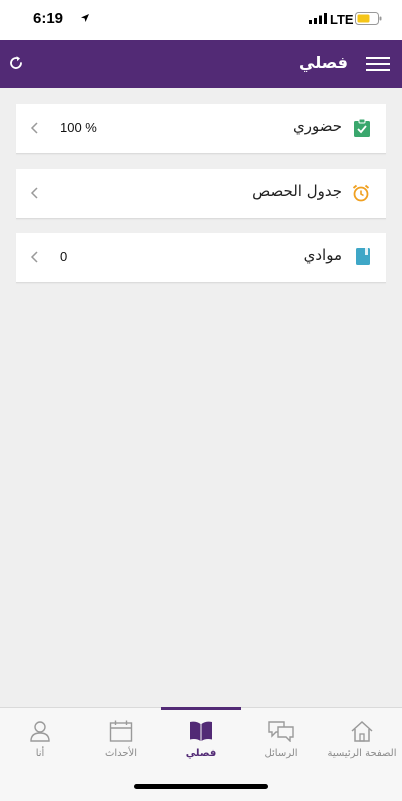 Image resolution: width=402 pixels, height=801 pixels. Describe the element at coordinates (318, 18) in the screenshot. I see `signal-icon` at that location.